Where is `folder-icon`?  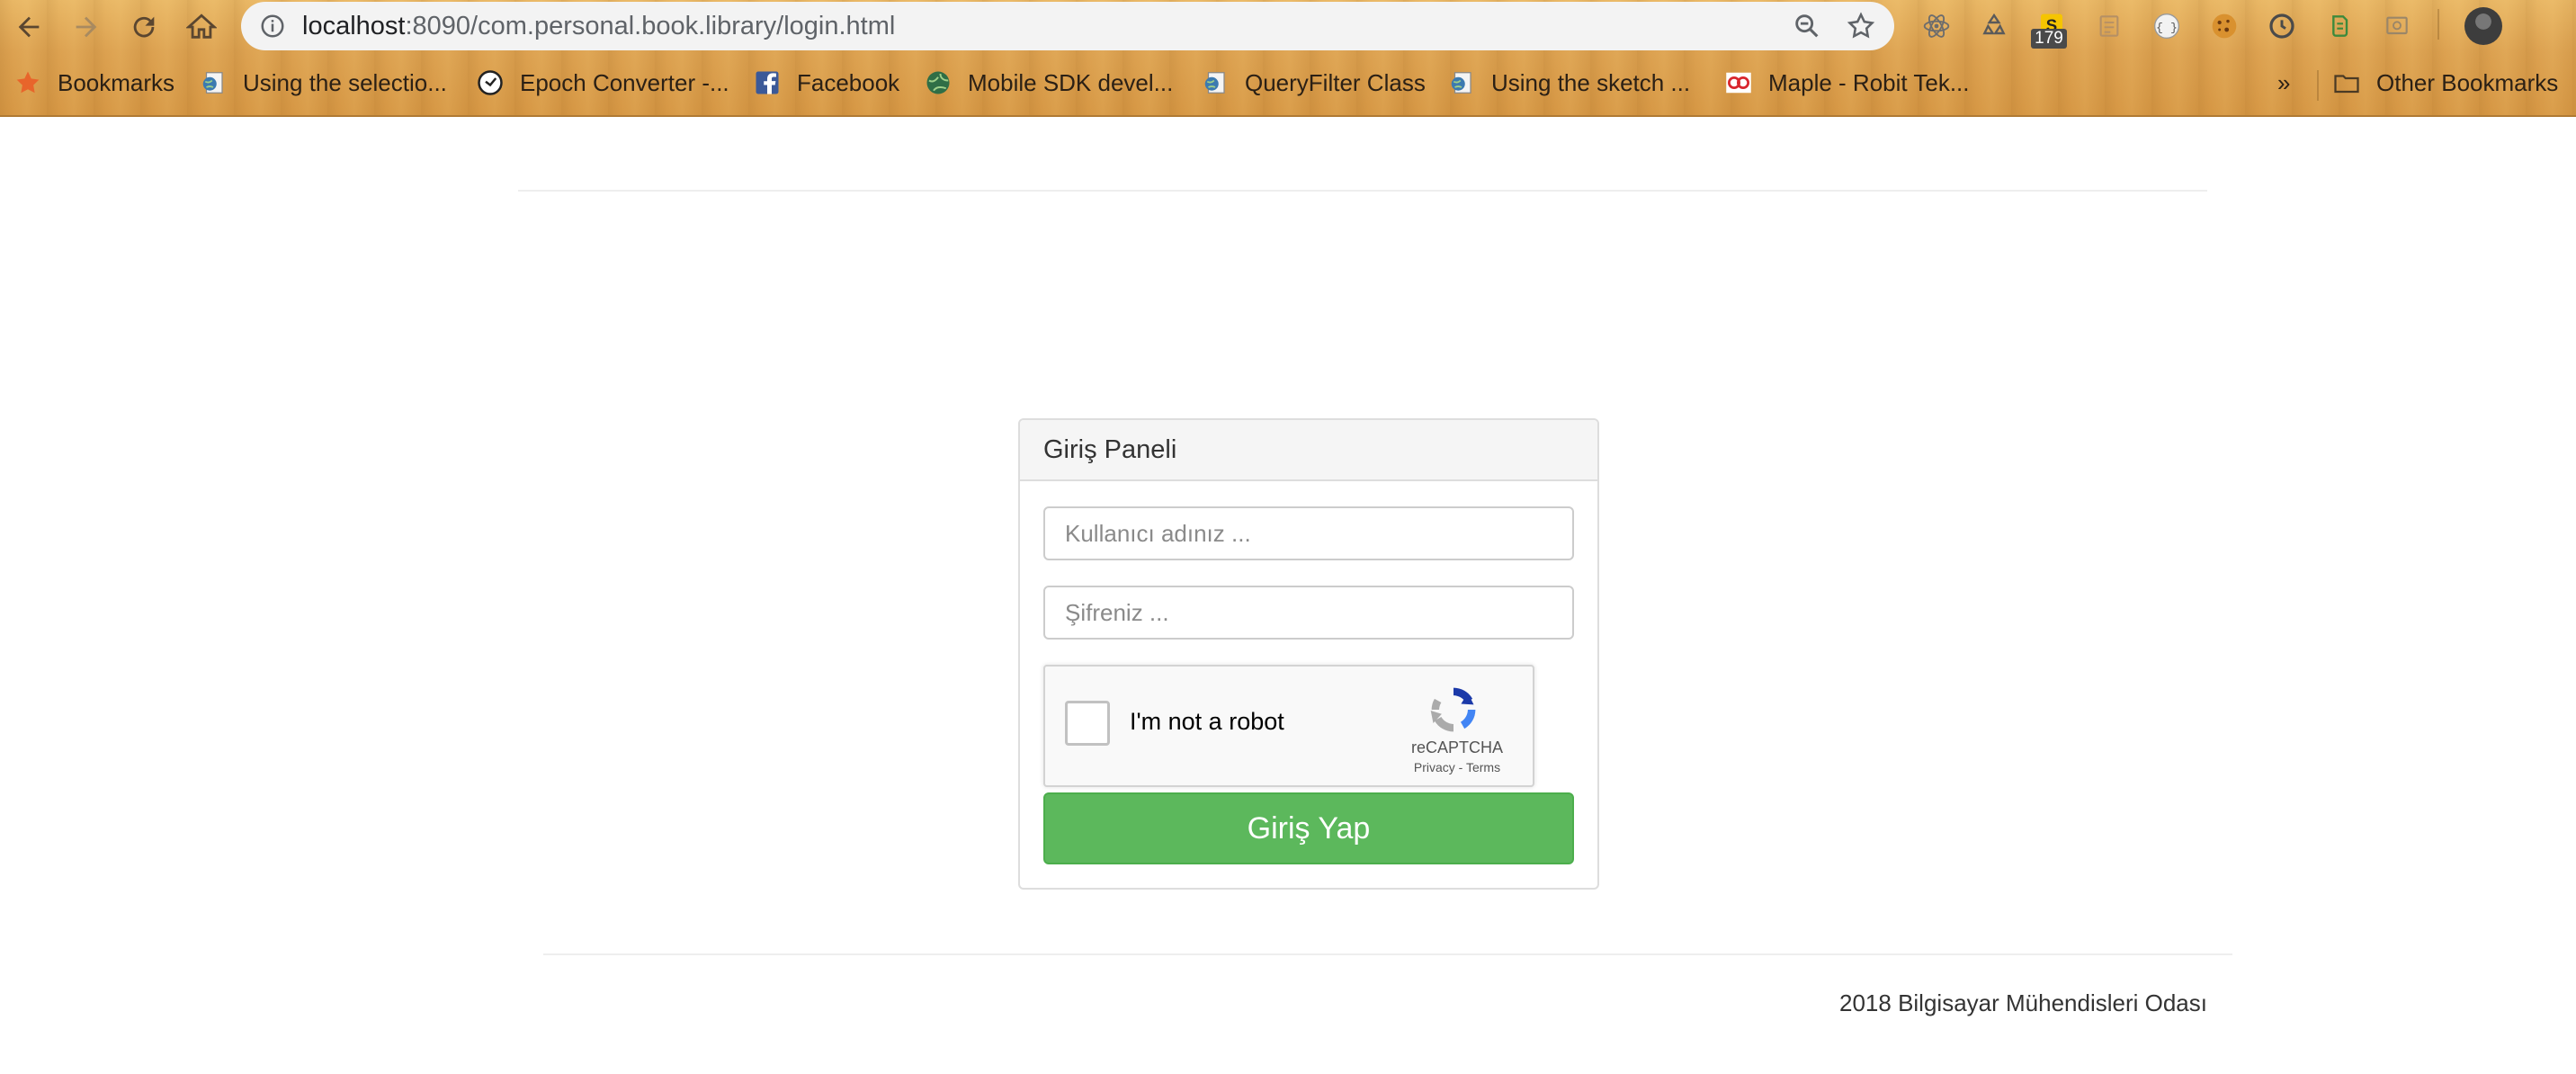 folder-icon is located at coordinates (2346, 83).